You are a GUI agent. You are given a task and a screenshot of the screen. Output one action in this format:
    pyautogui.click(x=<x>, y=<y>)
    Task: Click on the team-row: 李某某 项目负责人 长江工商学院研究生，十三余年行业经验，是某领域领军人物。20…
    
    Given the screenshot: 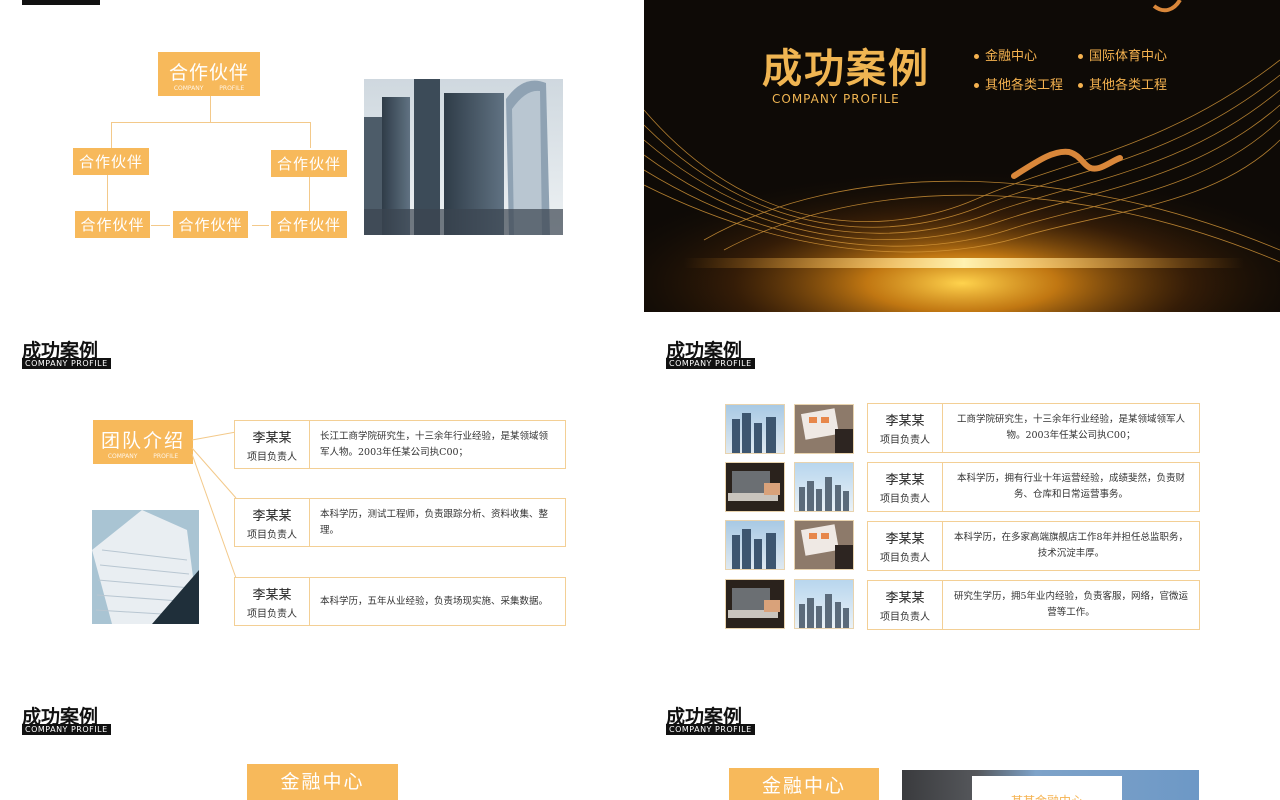 What is the action you would take?
    pyautogui.click(x=400, y=444)
    